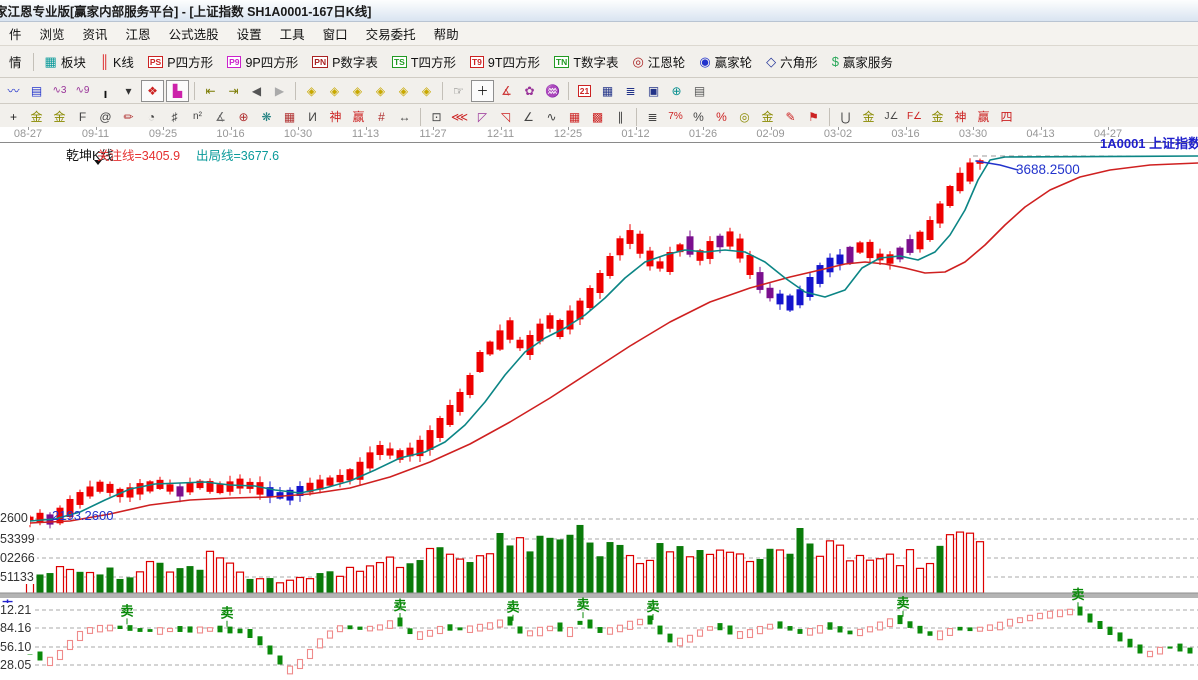 This screenshot has height=680, width=1198. I want to click on feature-9: ◎ 江恩轮, so click(658, 62).